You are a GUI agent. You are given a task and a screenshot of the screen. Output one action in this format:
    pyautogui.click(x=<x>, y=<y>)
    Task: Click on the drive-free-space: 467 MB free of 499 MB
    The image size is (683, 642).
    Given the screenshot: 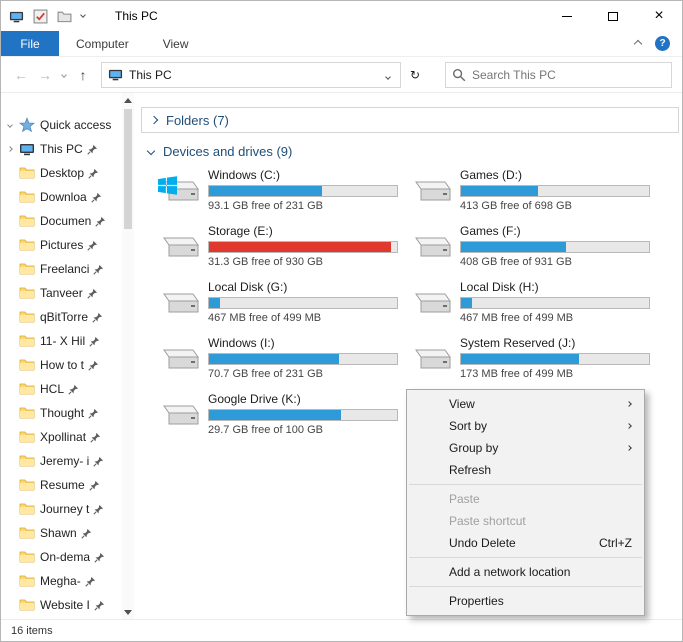 What is the action you would take?
    pyautogui.click(x=517, y=318)
    